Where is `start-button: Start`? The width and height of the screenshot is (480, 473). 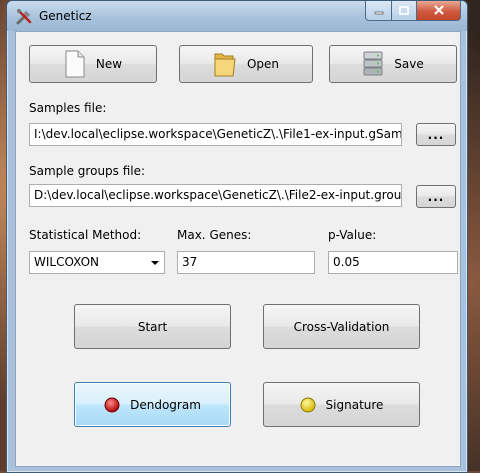 start-button: Start is located at coordinates (152, 326).